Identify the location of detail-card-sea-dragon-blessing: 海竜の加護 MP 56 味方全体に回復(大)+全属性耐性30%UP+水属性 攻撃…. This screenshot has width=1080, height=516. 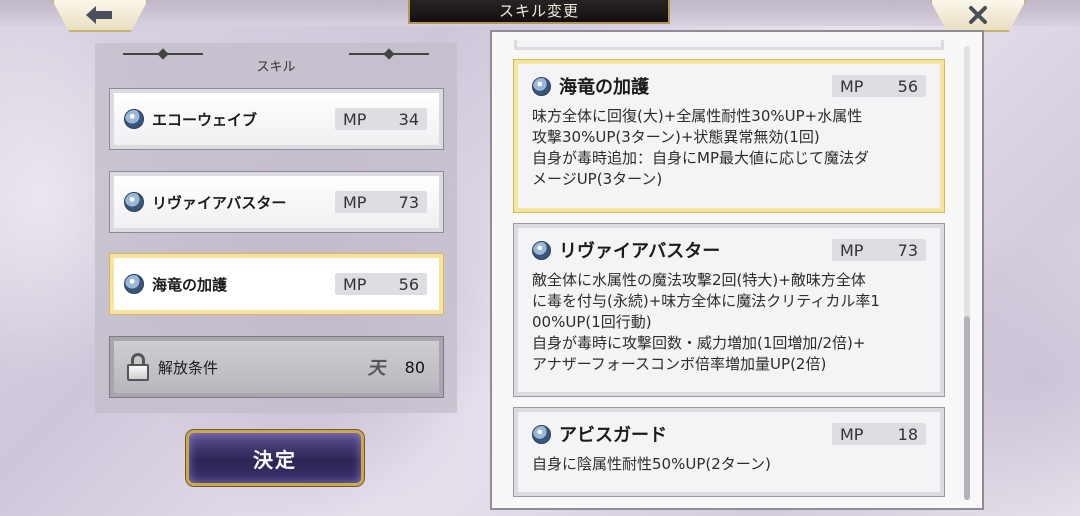
(729, 136).